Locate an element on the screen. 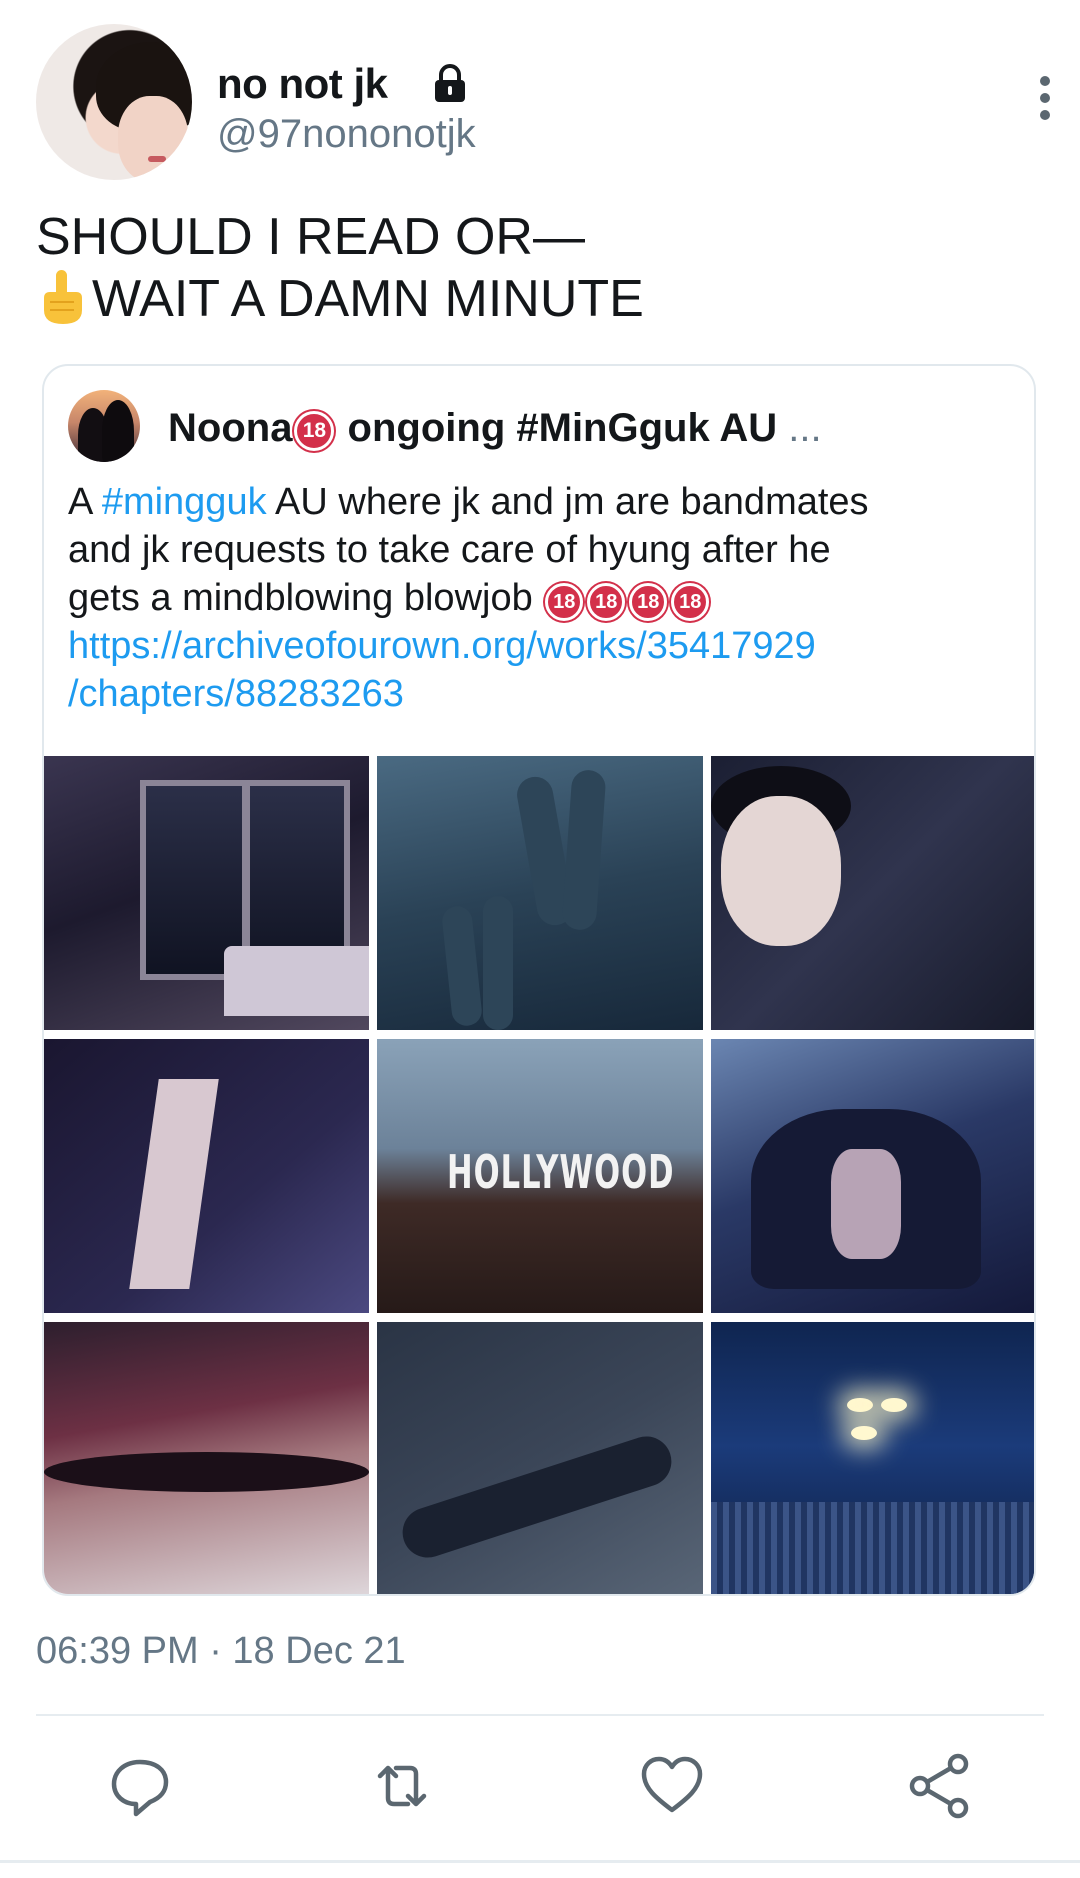  tweet-text-line-1: SHOULD I READ OR— is located at coordinates (310, 237).